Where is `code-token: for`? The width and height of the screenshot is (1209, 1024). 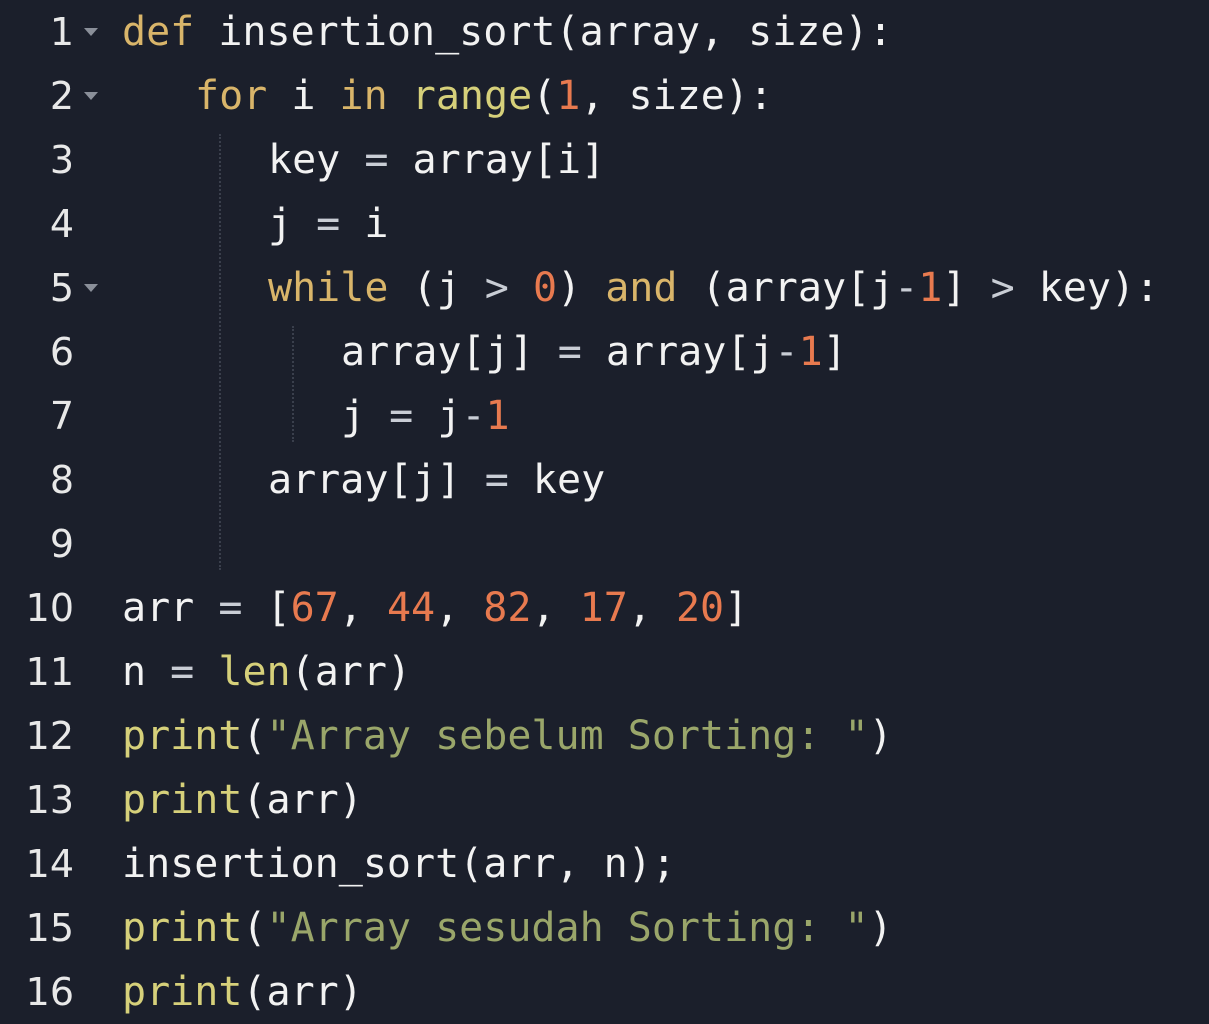
code-token: for is located at coordinates (231, 96).